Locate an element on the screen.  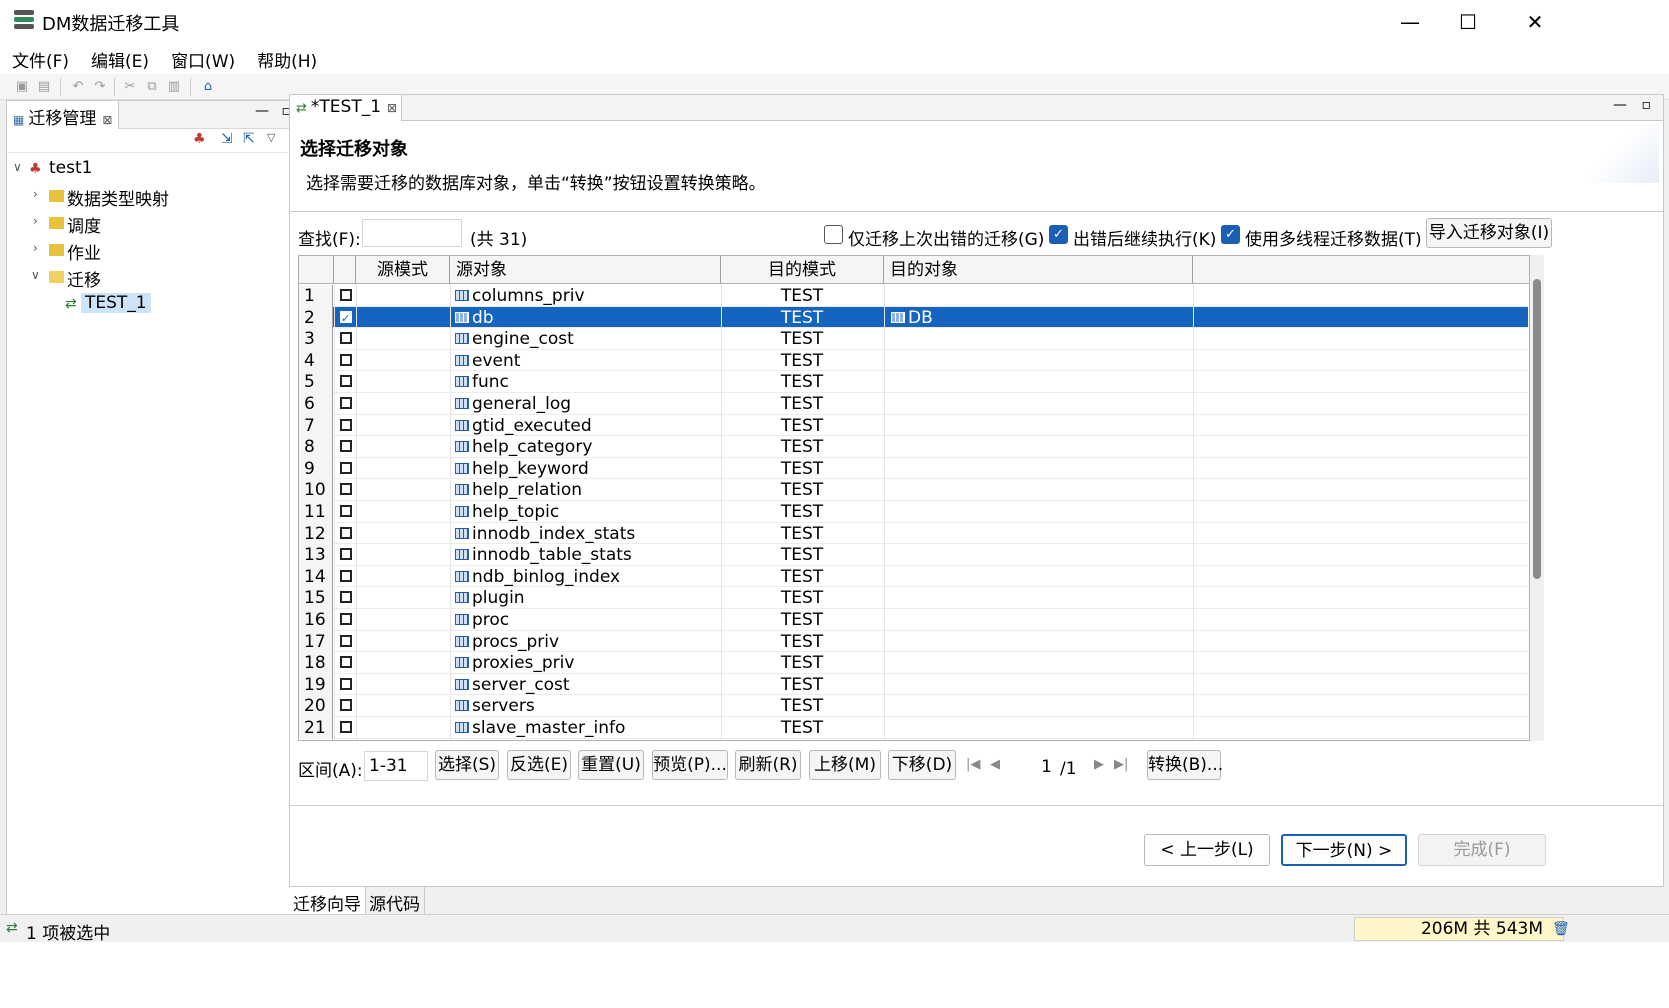
source-object-cell: event is located at coordinates (586, 361).